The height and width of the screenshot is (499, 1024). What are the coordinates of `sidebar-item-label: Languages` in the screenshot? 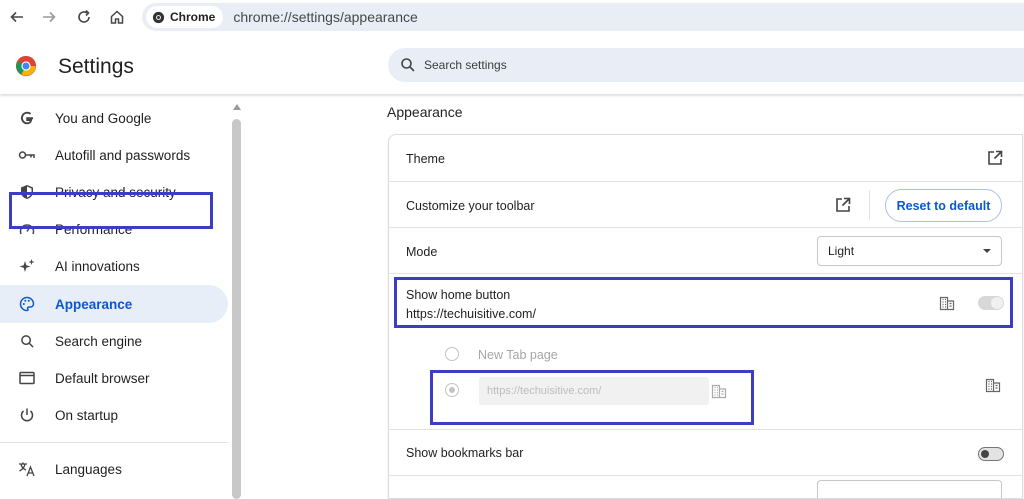 It's located at (88, 469).